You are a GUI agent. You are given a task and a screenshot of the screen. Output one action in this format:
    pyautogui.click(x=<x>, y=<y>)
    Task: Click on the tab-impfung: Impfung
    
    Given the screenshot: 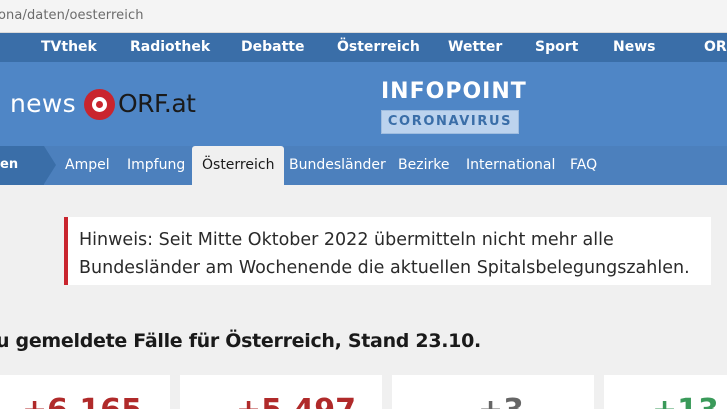 What is the action you would take?
    pyautogui.click(x=156, y=165)
    